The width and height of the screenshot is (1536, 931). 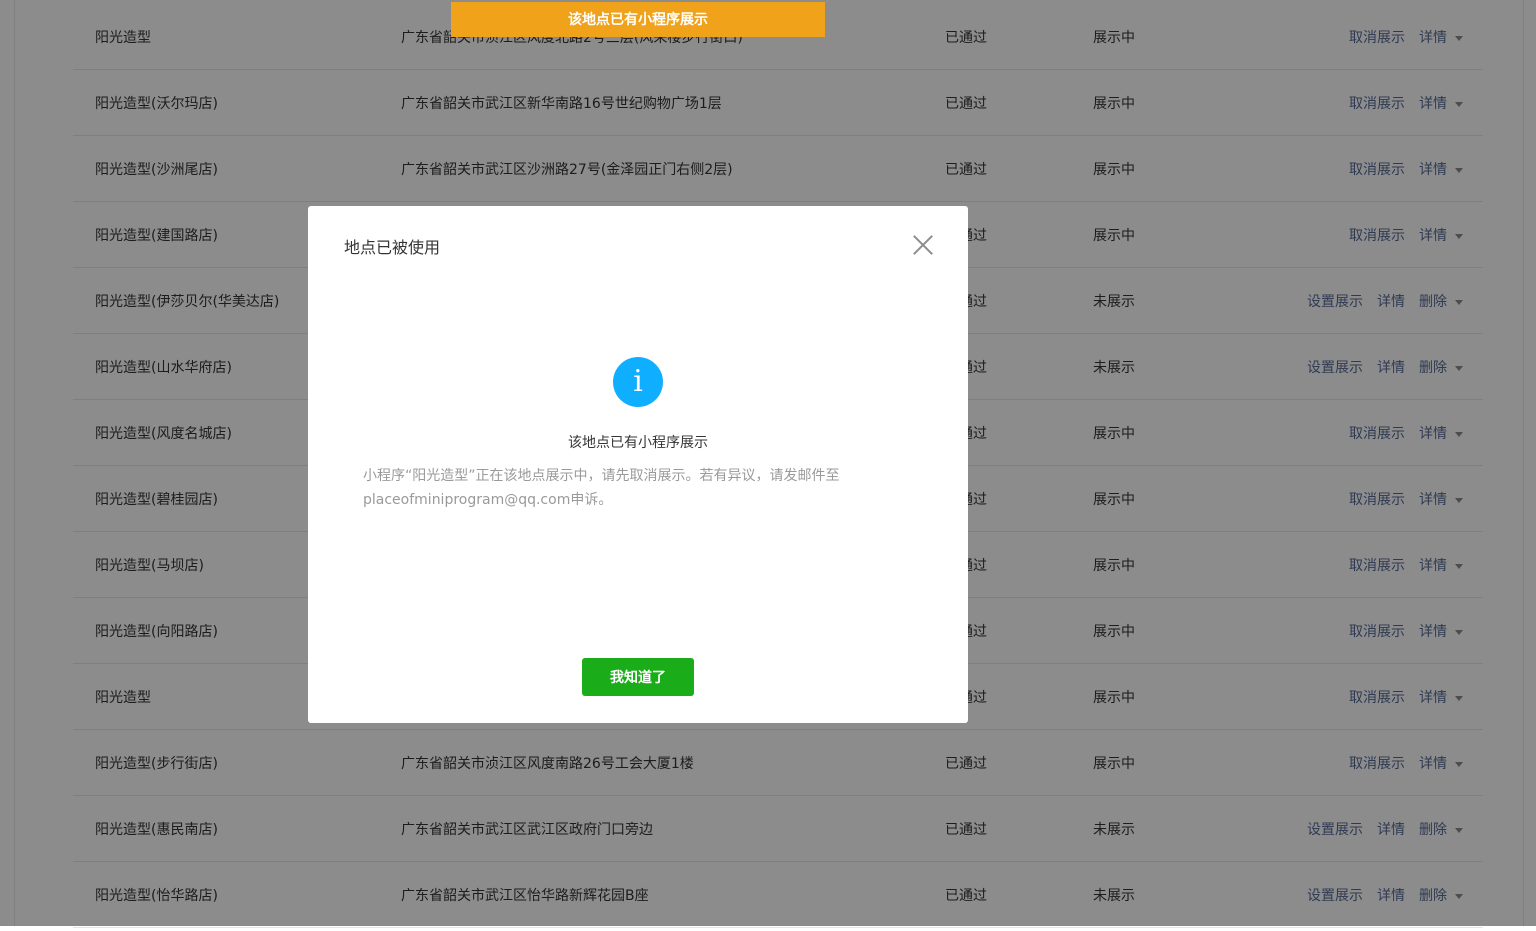 What do you see at coordinates (923, 245) in the screenshot?
I see `close-icon` at bounding box center [923, 245].